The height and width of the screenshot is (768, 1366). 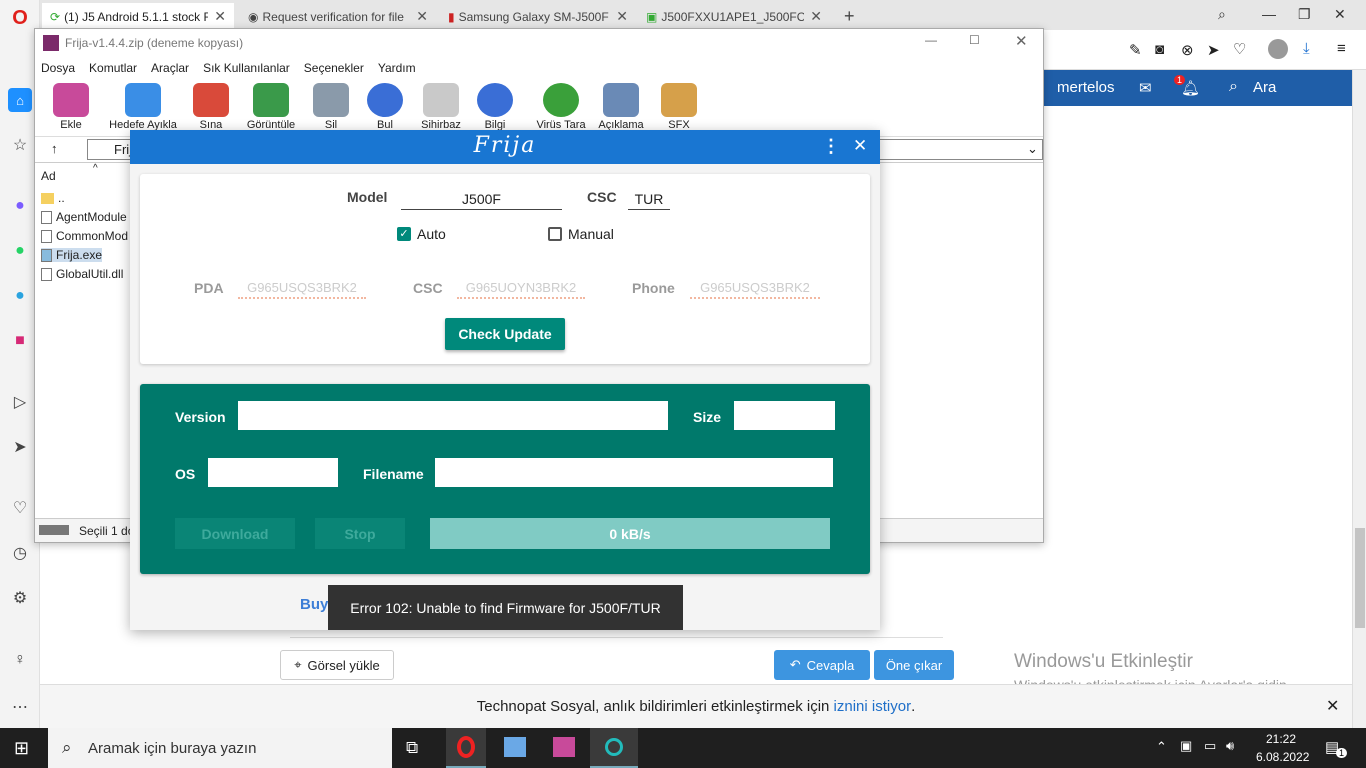 I want to click on winrar-taskbar-icon, so click(x=564, y=747).